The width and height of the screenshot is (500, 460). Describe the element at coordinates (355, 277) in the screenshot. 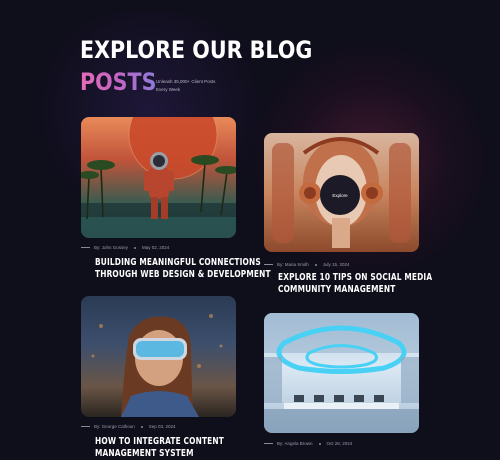

I see `post-title-line: EXPLORE 10 TIPS ON SOCIAL MEDIA` at that location.